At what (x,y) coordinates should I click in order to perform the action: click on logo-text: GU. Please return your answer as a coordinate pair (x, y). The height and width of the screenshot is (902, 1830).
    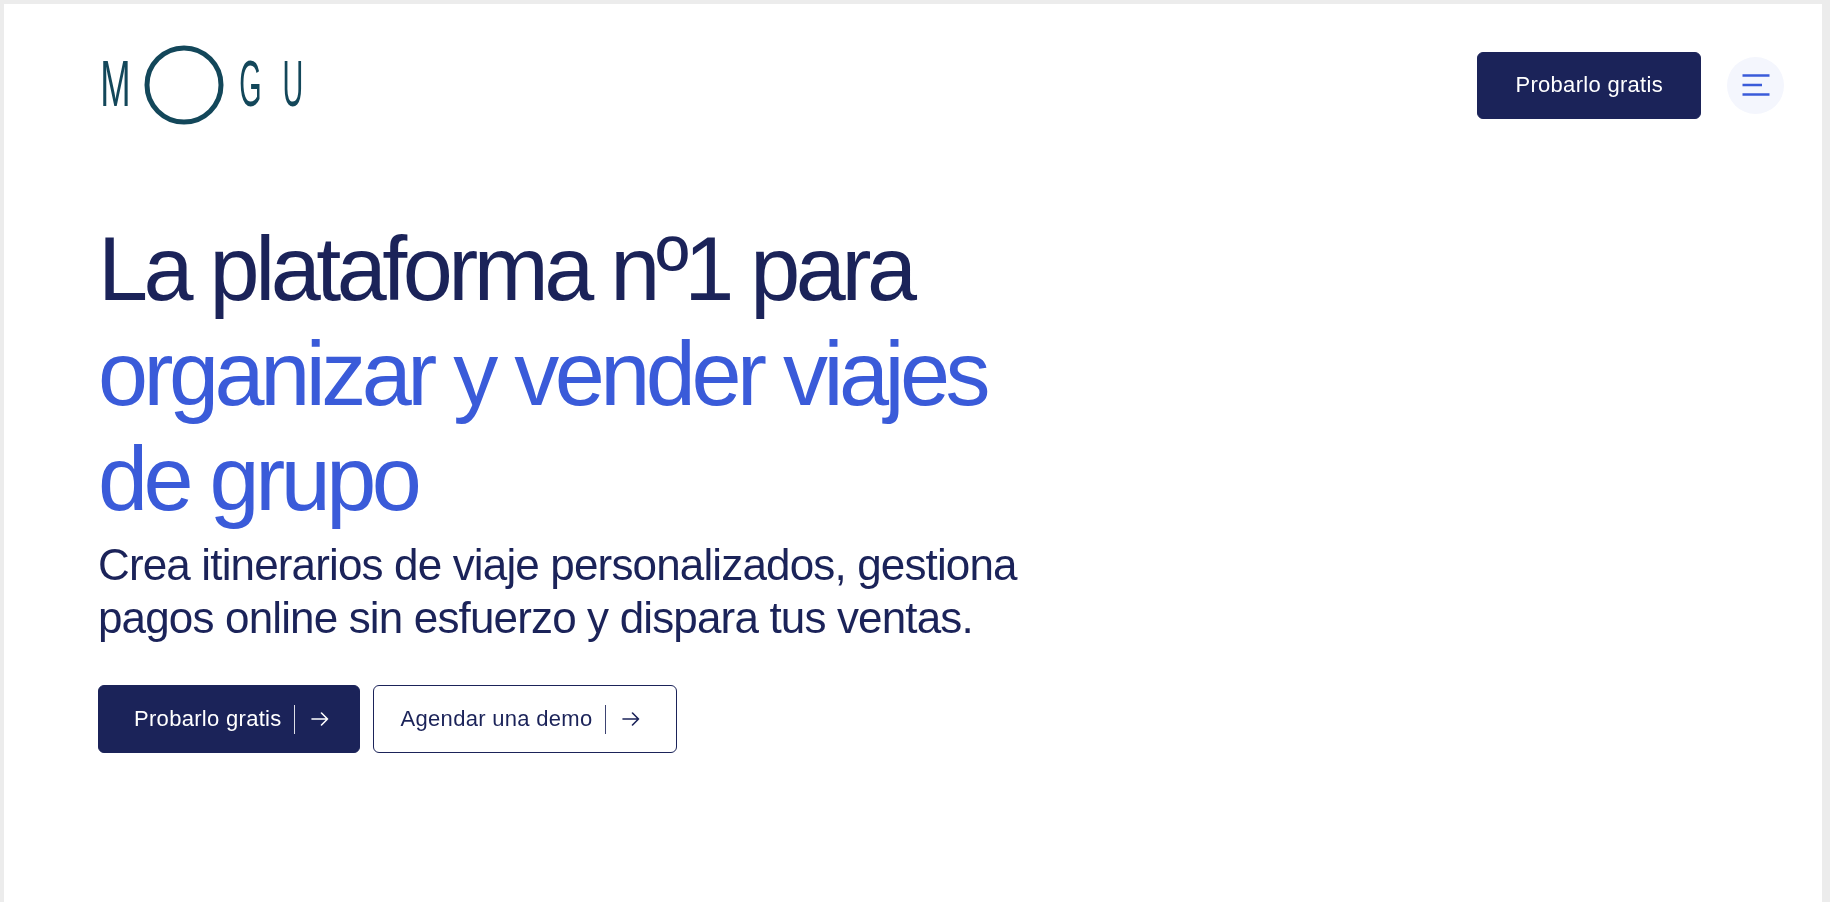
    Looking at the image, I should click on (271, 84).